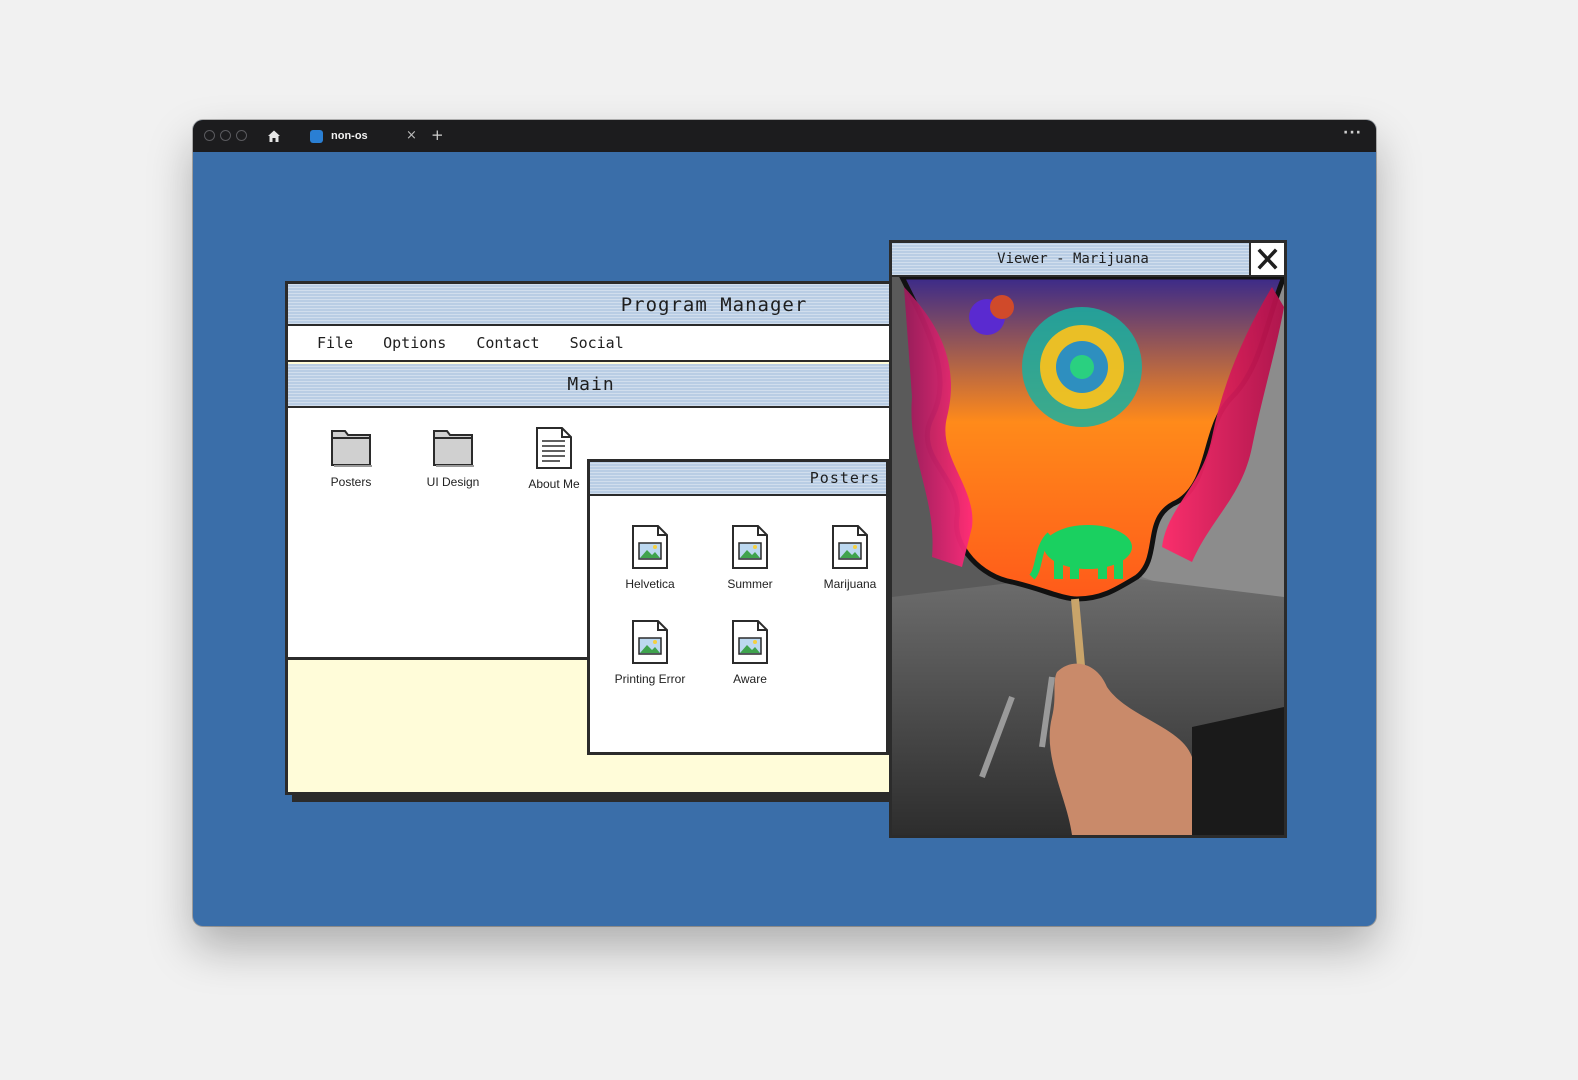  I want to click on poster-printing-error: Printing Error, so click(650, 652).